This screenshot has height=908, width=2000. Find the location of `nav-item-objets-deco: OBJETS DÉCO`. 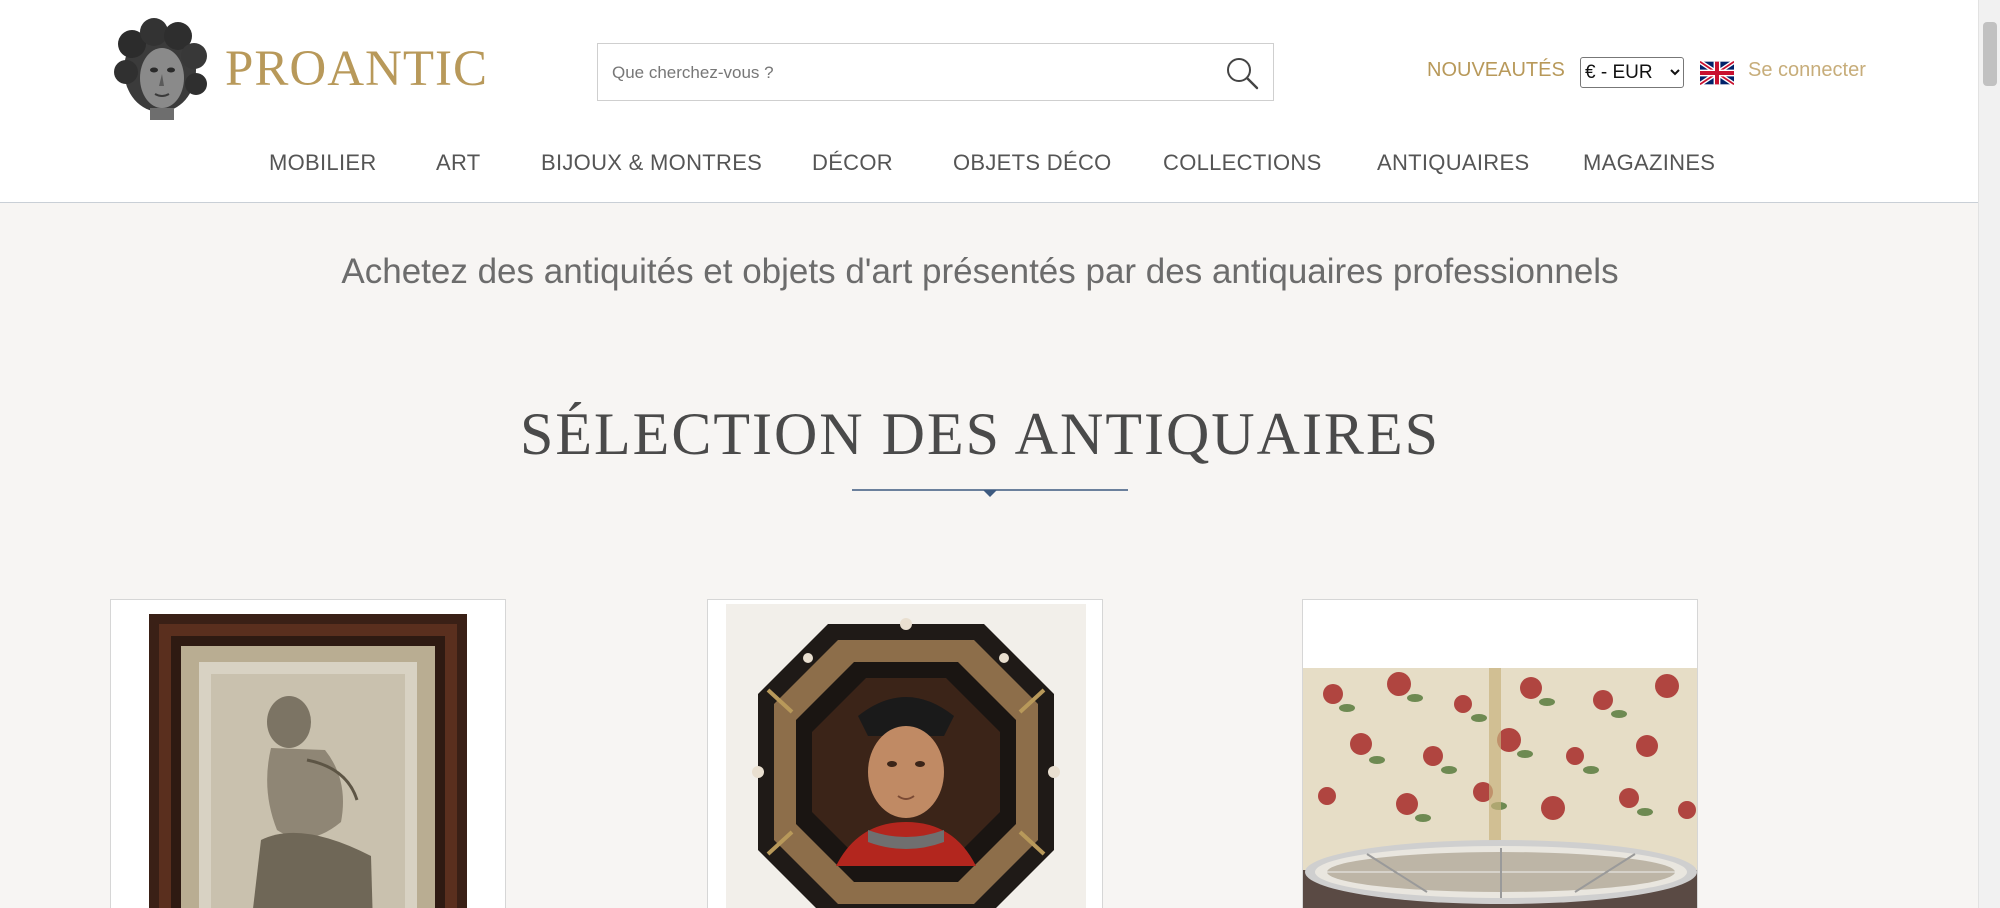

nav-item-objets-deco: OBJETS DÉCO is located at coordinates (1032, 163).